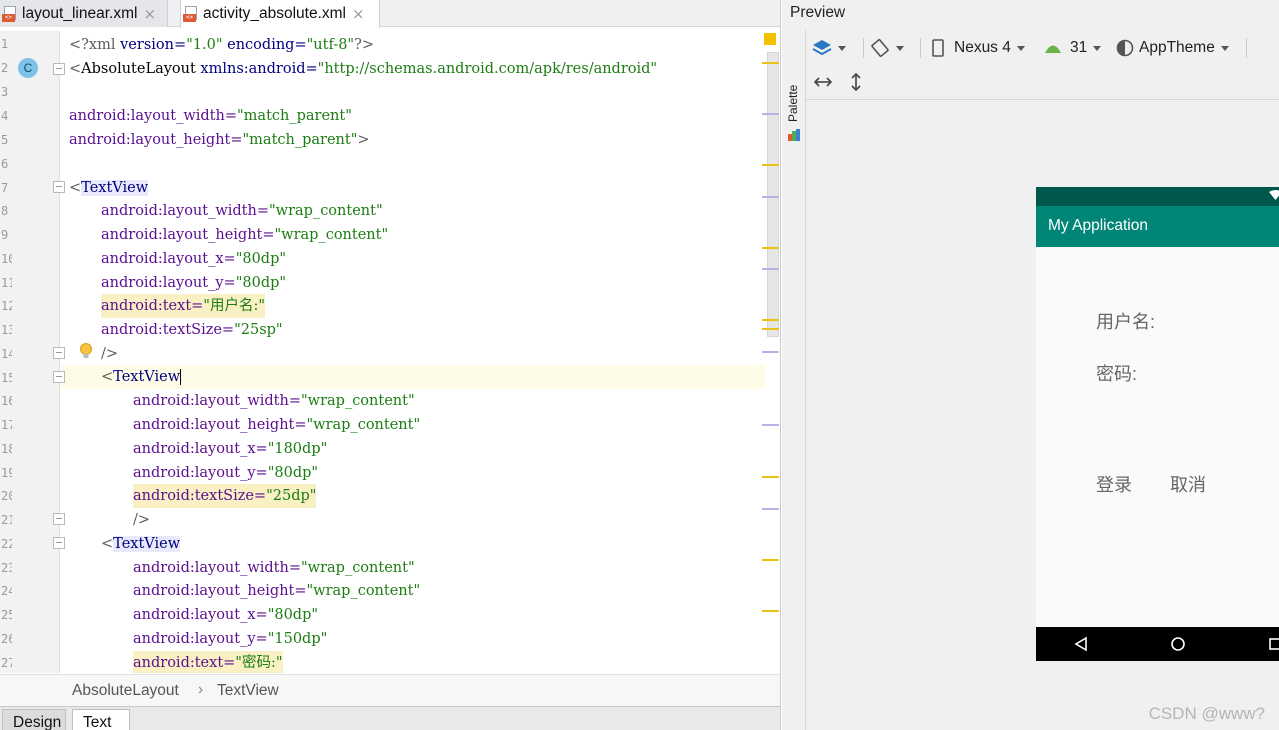  What do you see at coordinates (1188, 484) in the screenshot?
I see `cancel-text: 取消` at bounding box center [1188, 484].